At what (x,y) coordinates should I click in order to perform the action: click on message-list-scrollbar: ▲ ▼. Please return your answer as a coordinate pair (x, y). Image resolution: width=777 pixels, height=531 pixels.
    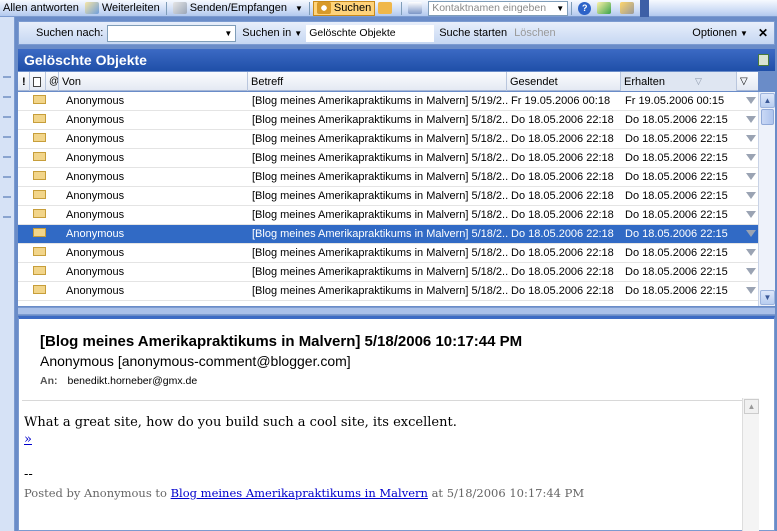
    Looking at the image, I should click on (766, 199).